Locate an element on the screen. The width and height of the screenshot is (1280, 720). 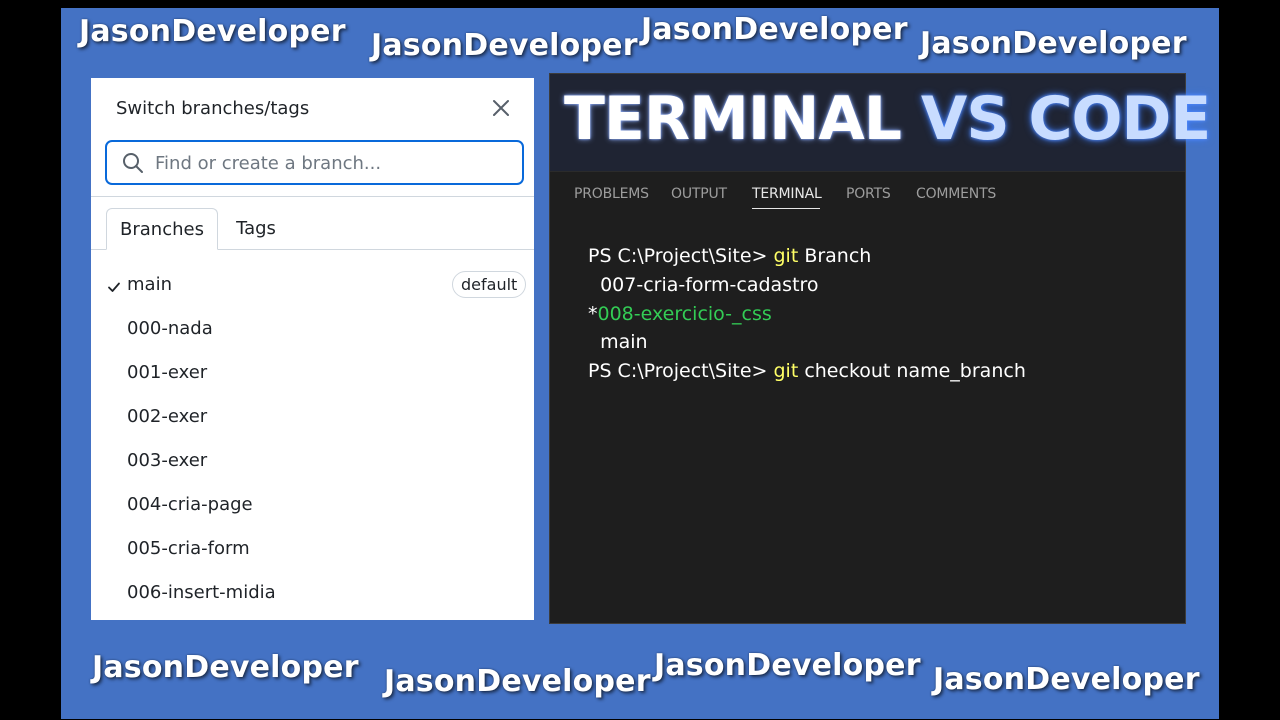
branch-name: 004-cria-page is located at coordinates (190, 504).